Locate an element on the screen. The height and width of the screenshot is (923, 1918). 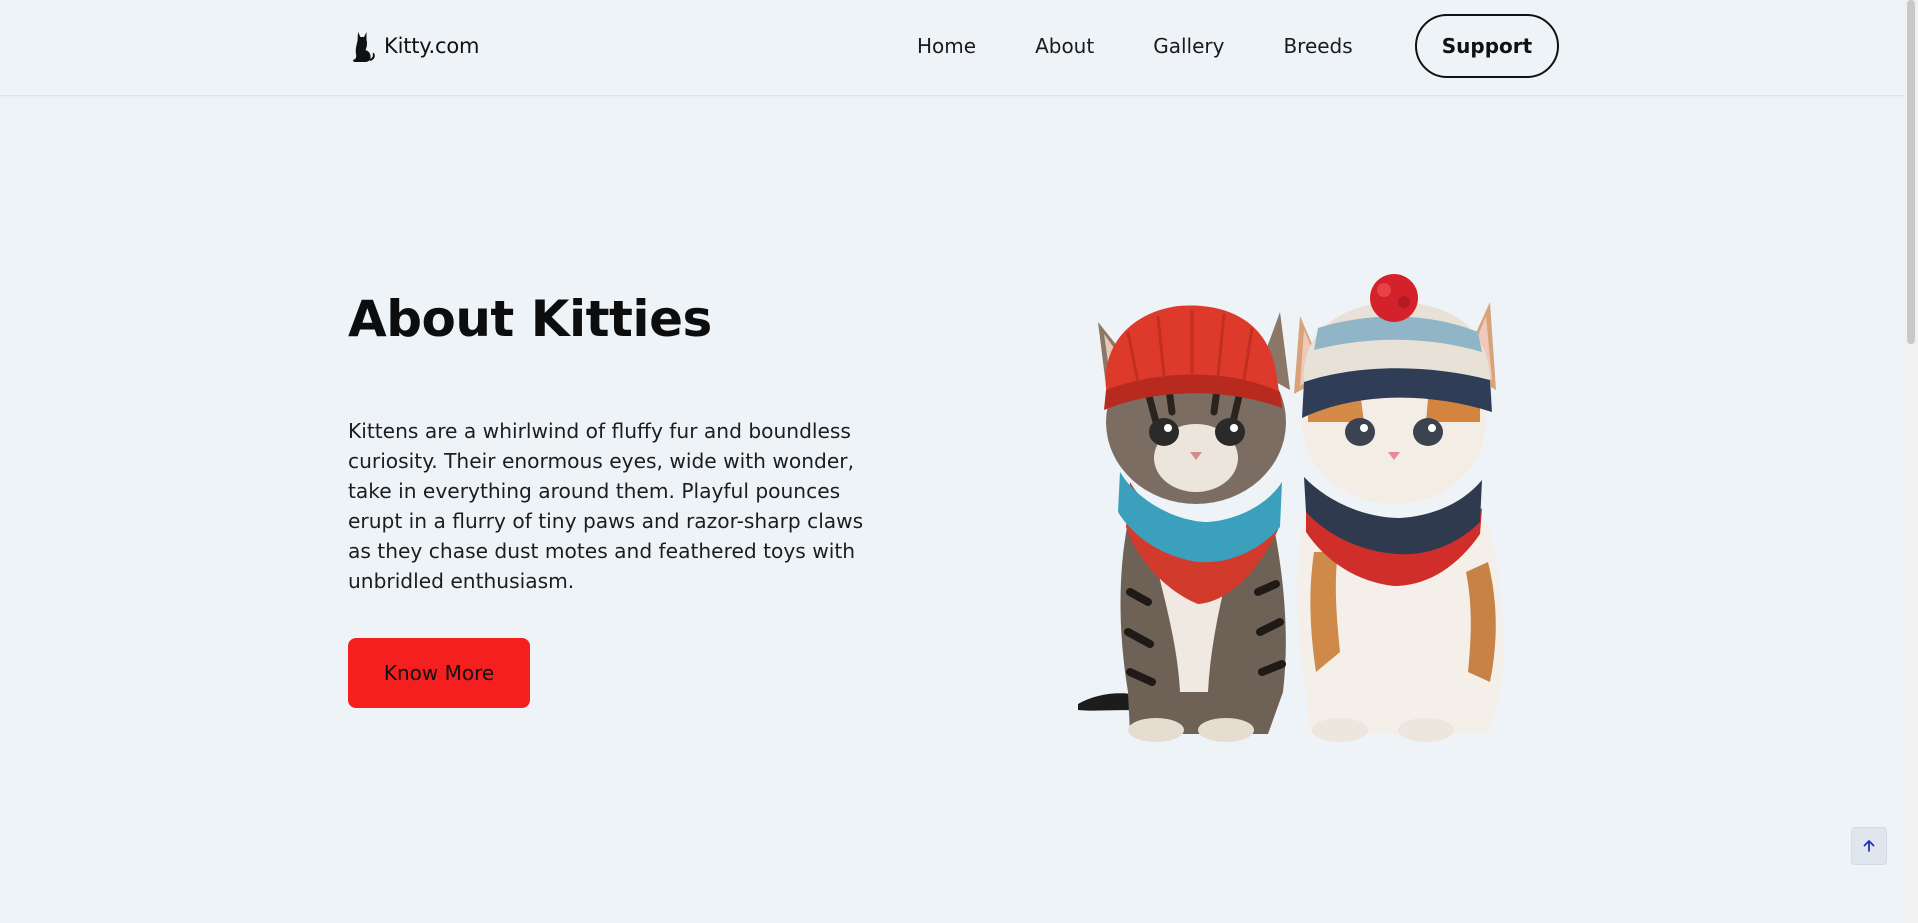
nav-about: About is located at coordinates (1064, 46).